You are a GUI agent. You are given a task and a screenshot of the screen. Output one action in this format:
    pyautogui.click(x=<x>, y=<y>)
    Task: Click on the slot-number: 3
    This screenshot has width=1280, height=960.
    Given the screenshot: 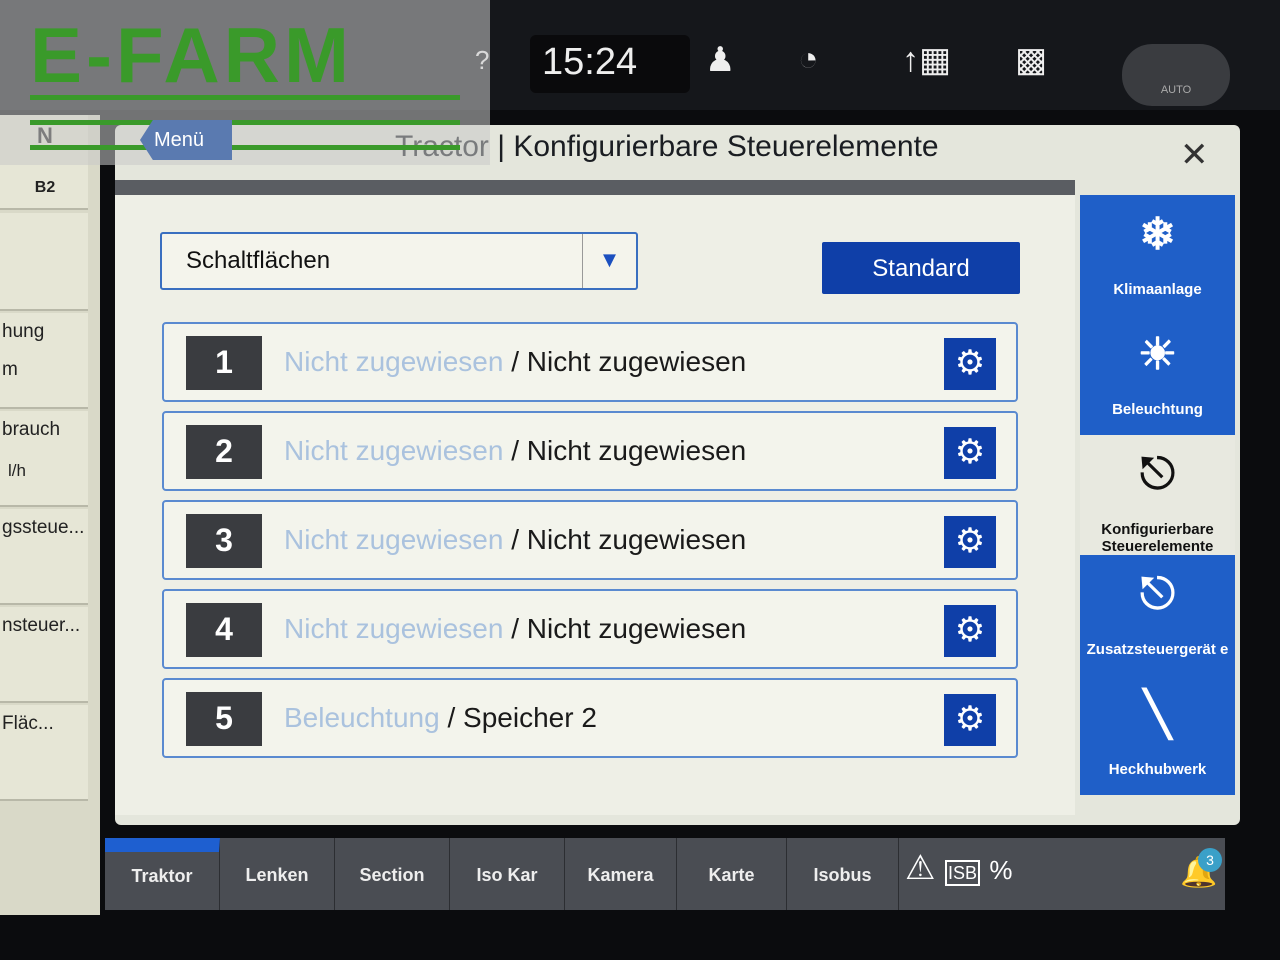 What is the action you would take?
    pyautogui.click(x=224, y=541)
    